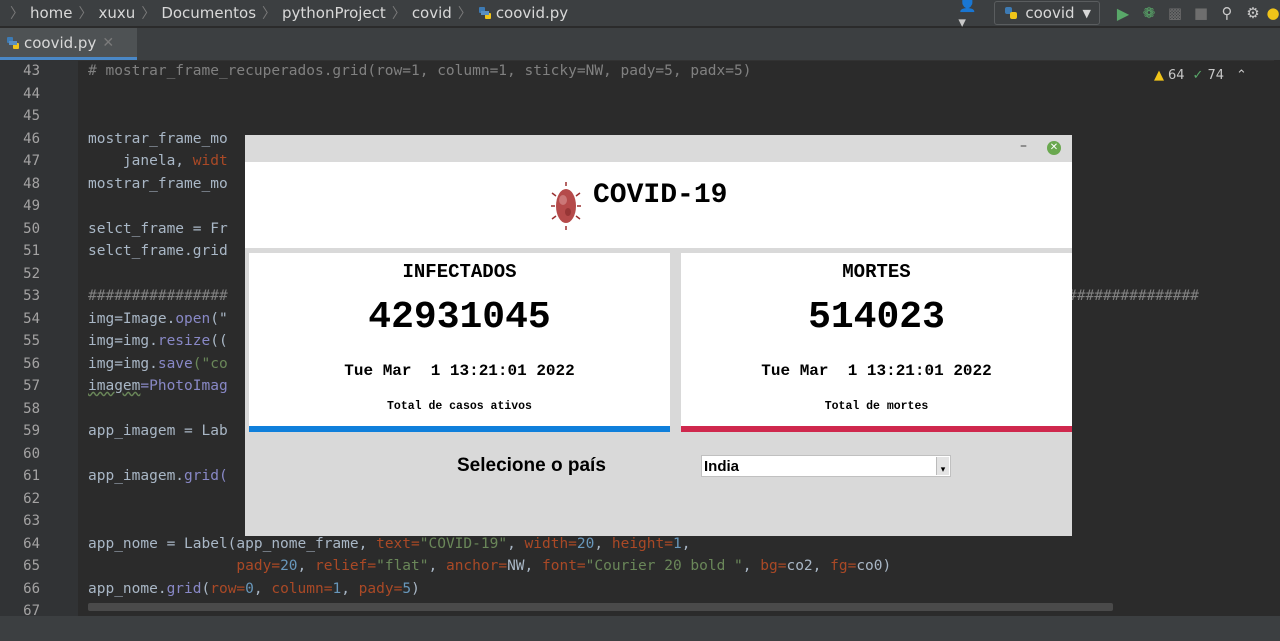  What do you see at coordinates (415, 588) in the screenshot?
I see `code-token: )` at bounding box center [415, 588].